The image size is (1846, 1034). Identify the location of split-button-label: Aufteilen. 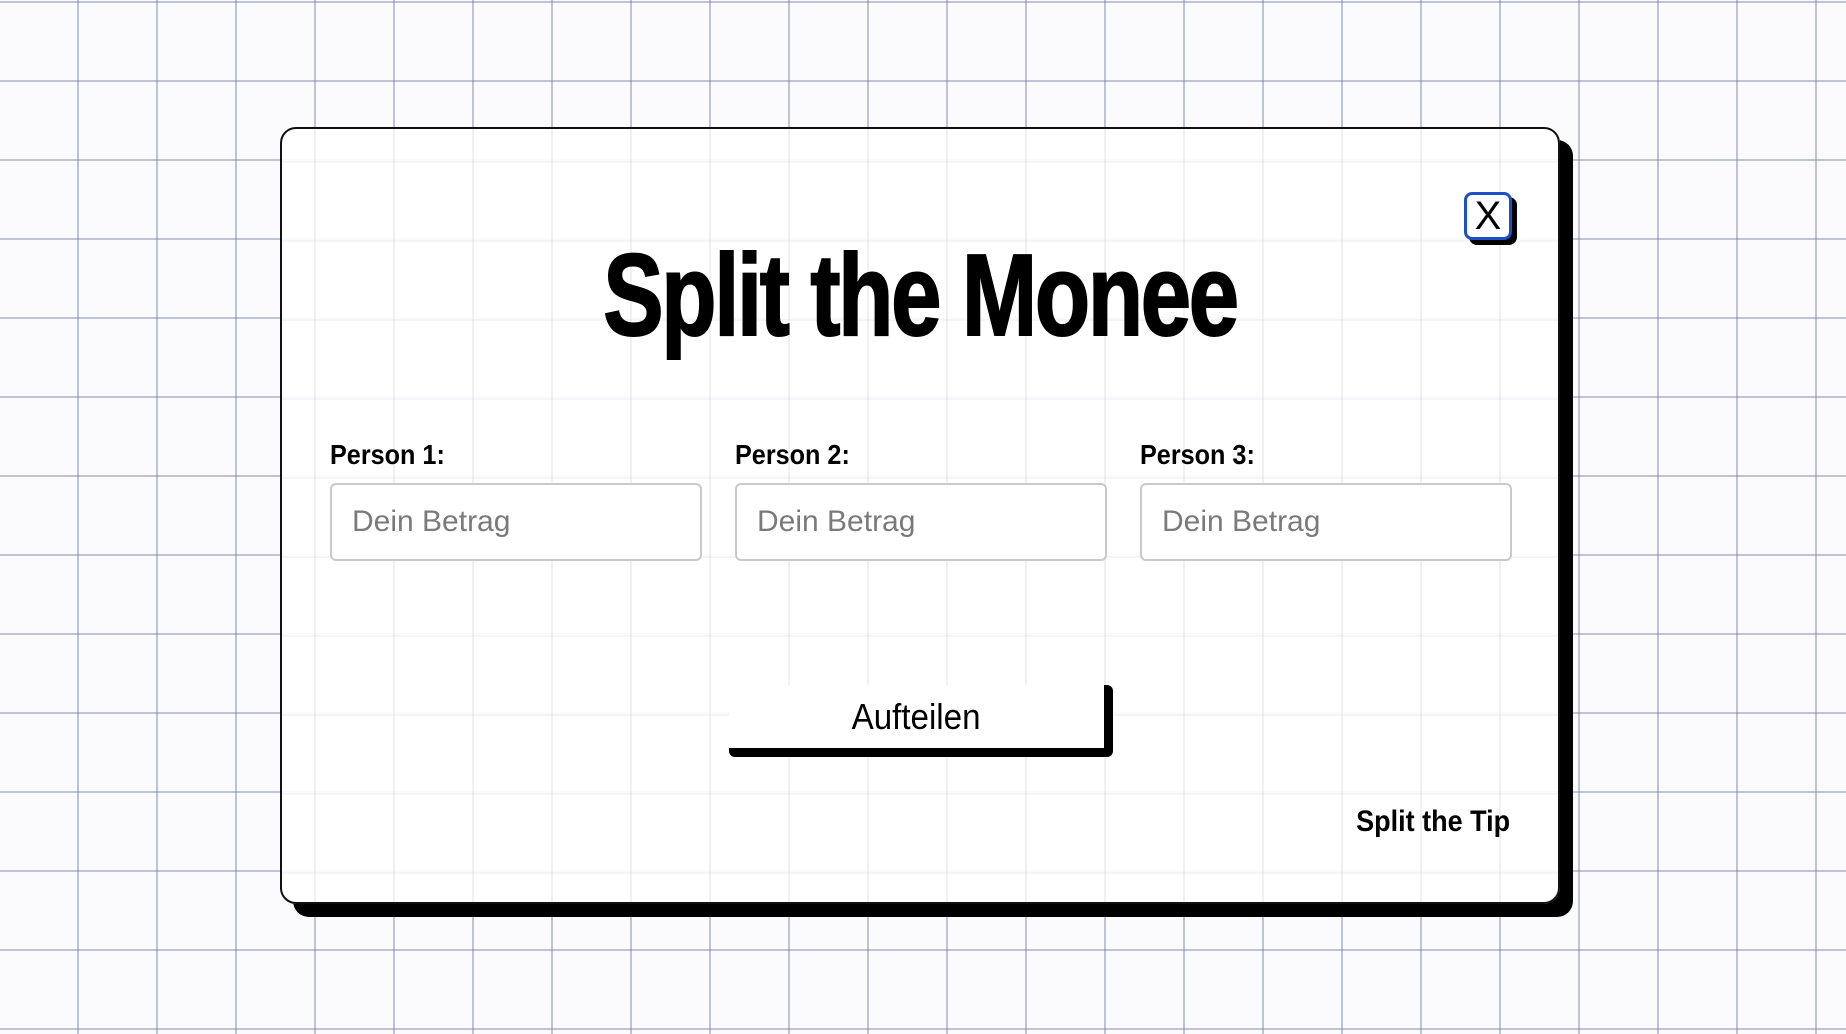
(916, 716).